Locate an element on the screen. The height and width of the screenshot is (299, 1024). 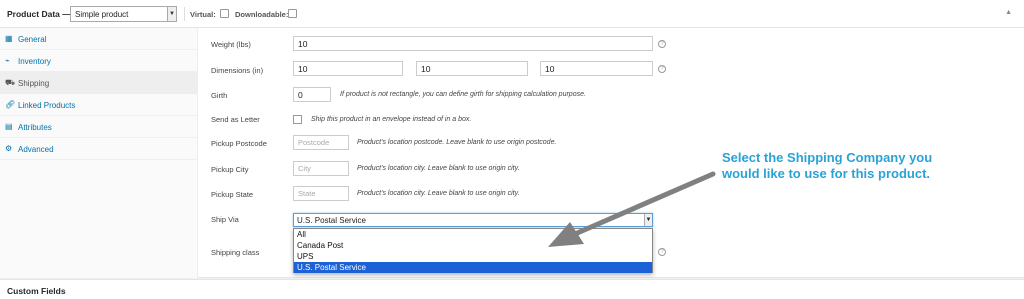
height-input: 10 is located at coordinates (596, 68).